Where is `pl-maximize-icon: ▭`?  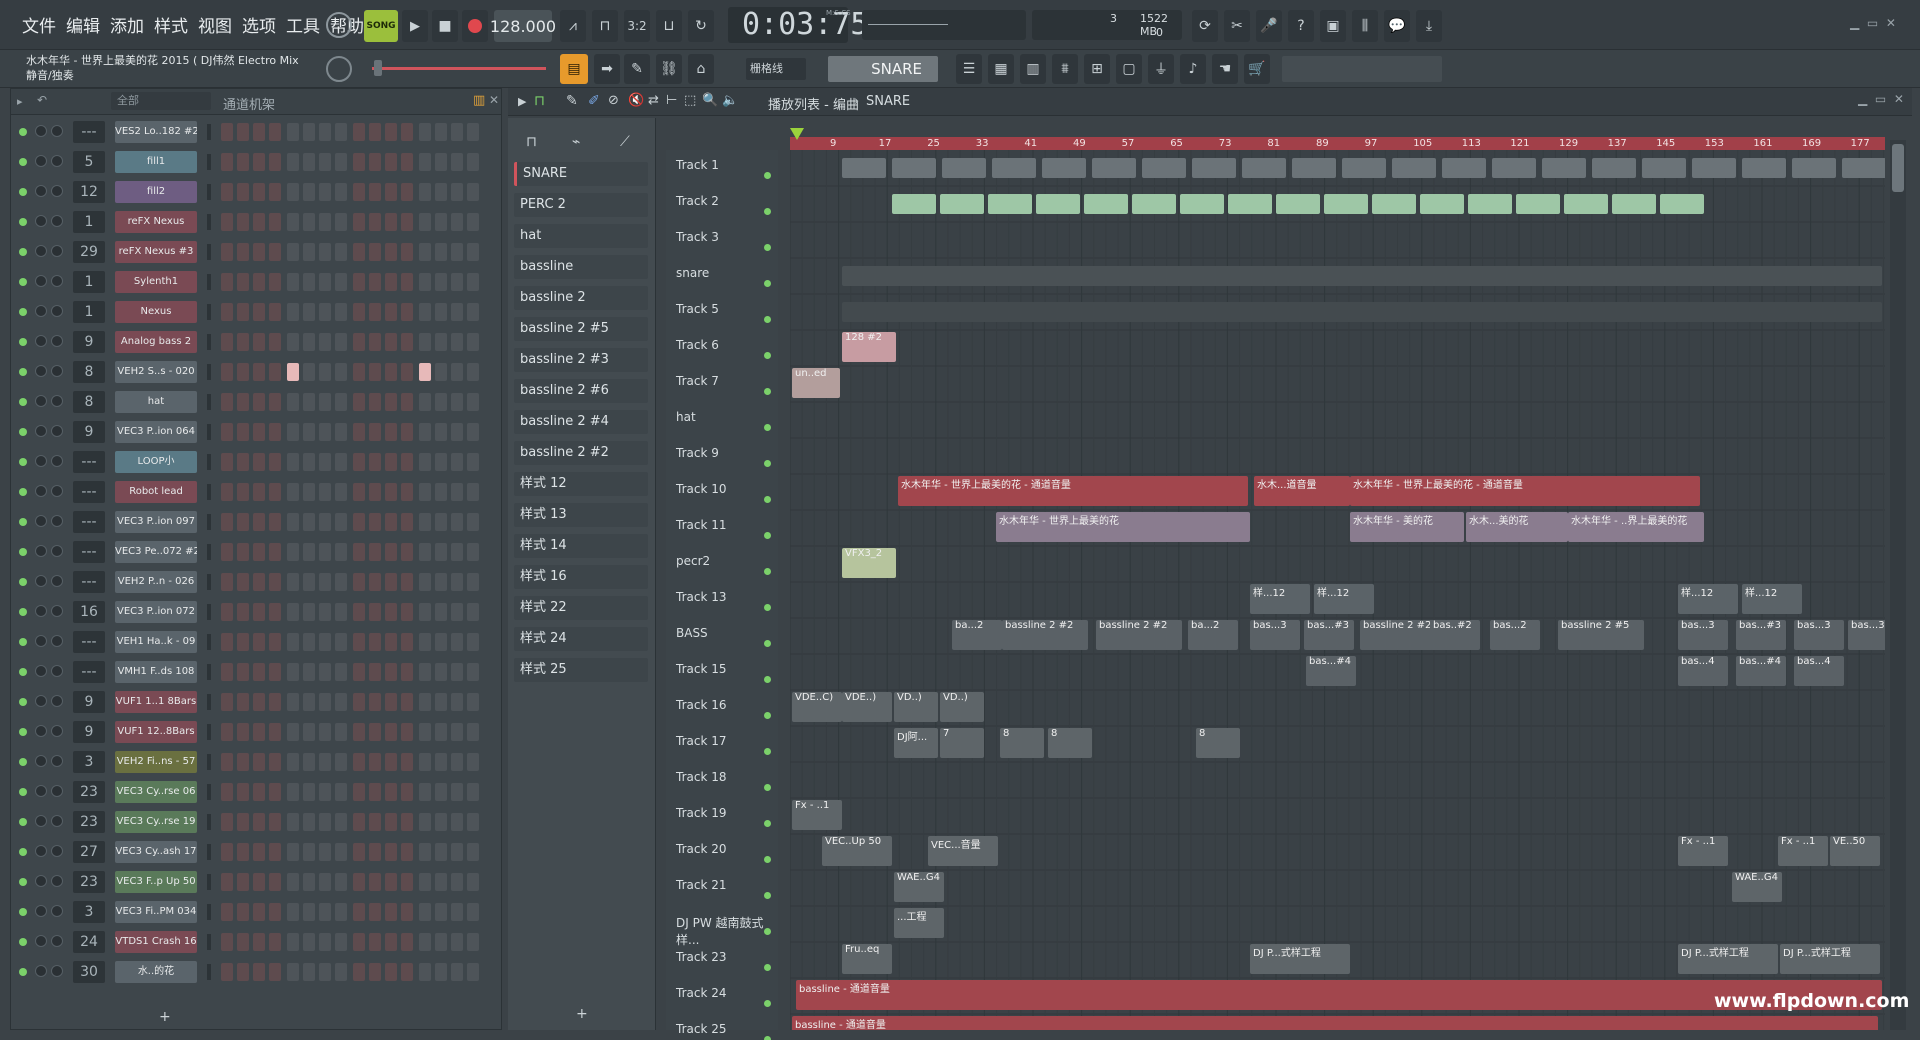 pl-maximize-icon: ▭ is located at coordinates (1880, 99).